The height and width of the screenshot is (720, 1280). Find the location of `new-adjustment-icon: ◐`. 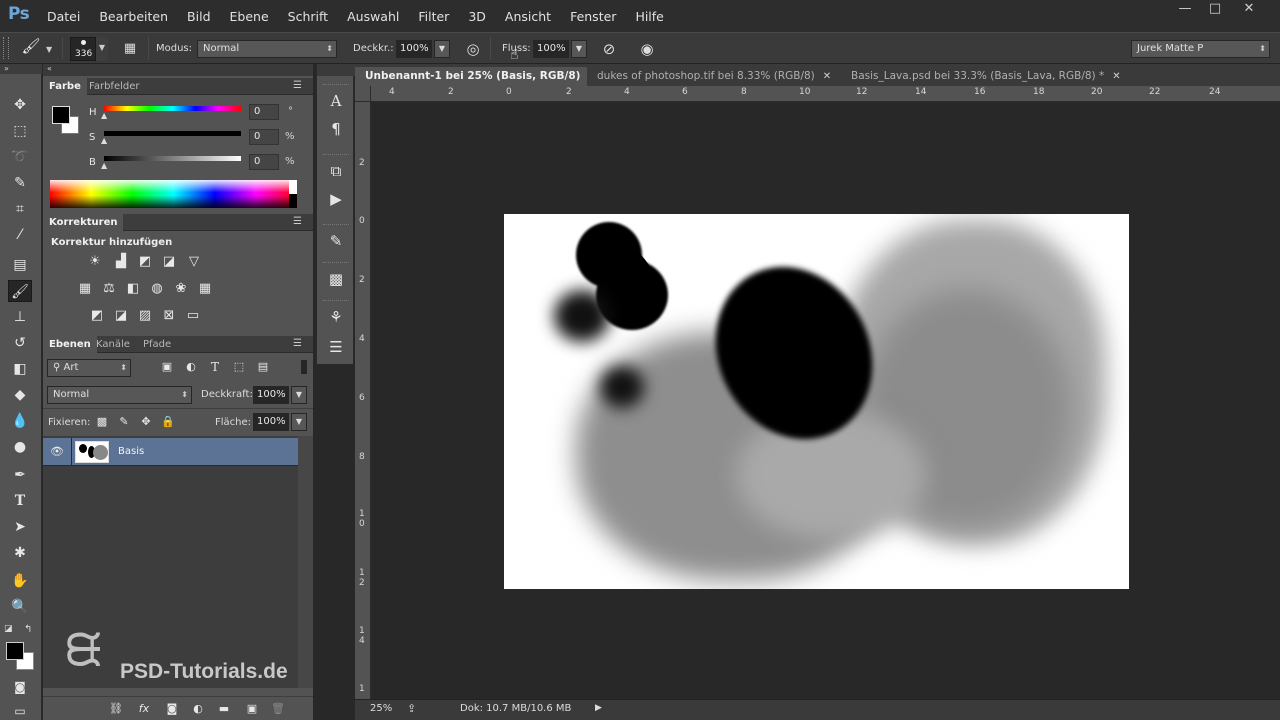

new-adjustment-icon: ◐ is located at coordinates (198, 709).